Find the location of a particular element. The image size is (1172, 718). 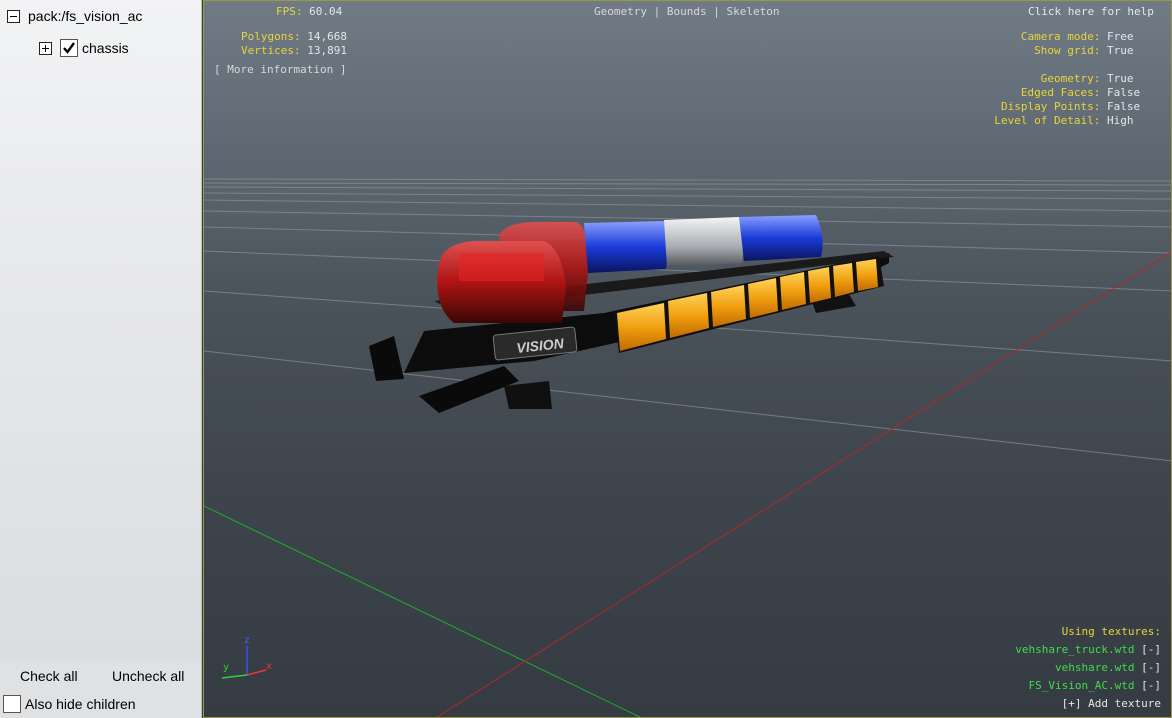

hide-children-checkbox is located at coordinates (12, 704).